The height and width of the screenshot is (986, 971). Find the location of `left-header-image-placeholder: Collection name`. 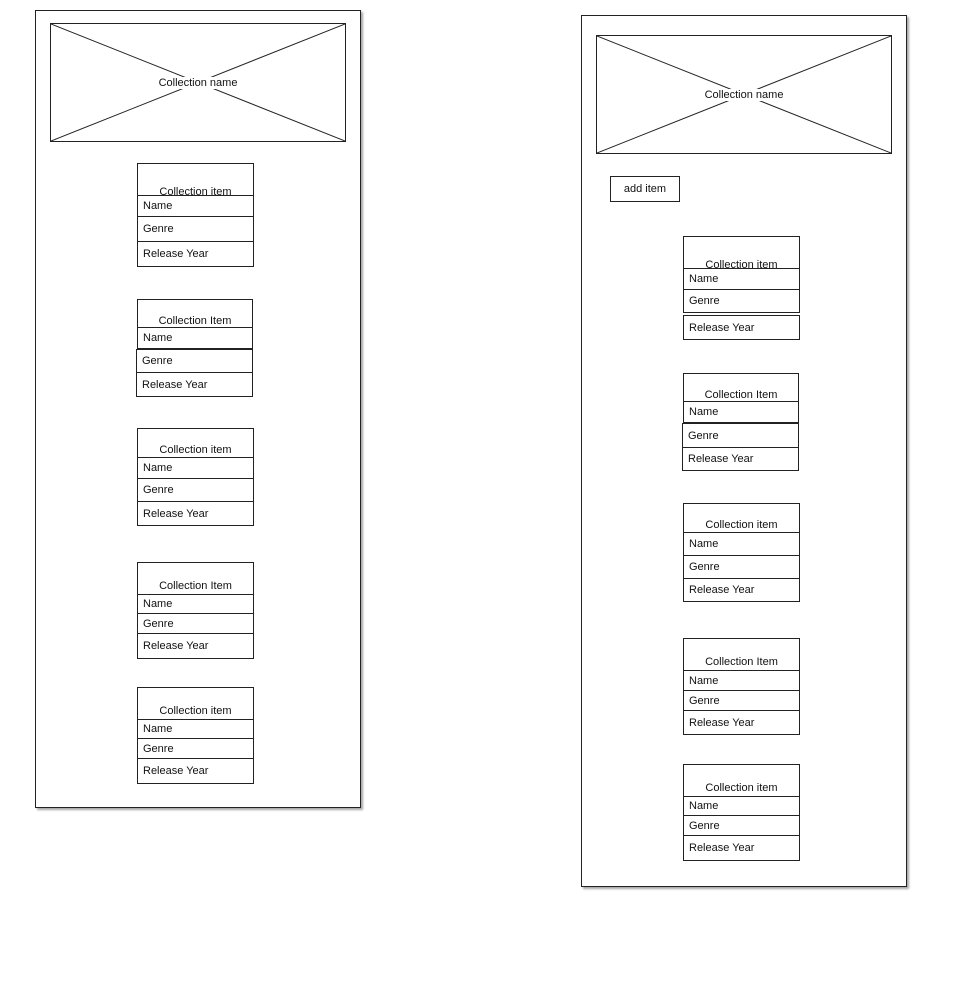

left-header-image-placeholder: Collection name is located at coordinates (198, 82).